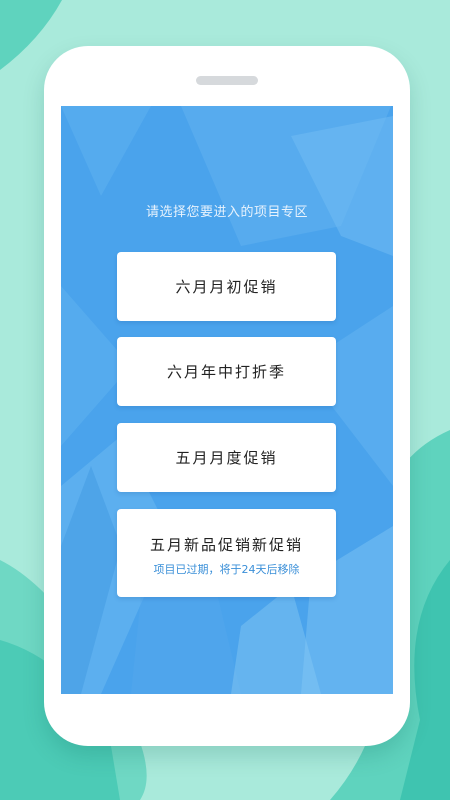 Image resolution: width=450 pixels, height=800 pixels. What do you see at coordinates (226, 544) in the screenshot?
I see `option-label: 五月新品促销新促销` at bounding box center [226, 544].